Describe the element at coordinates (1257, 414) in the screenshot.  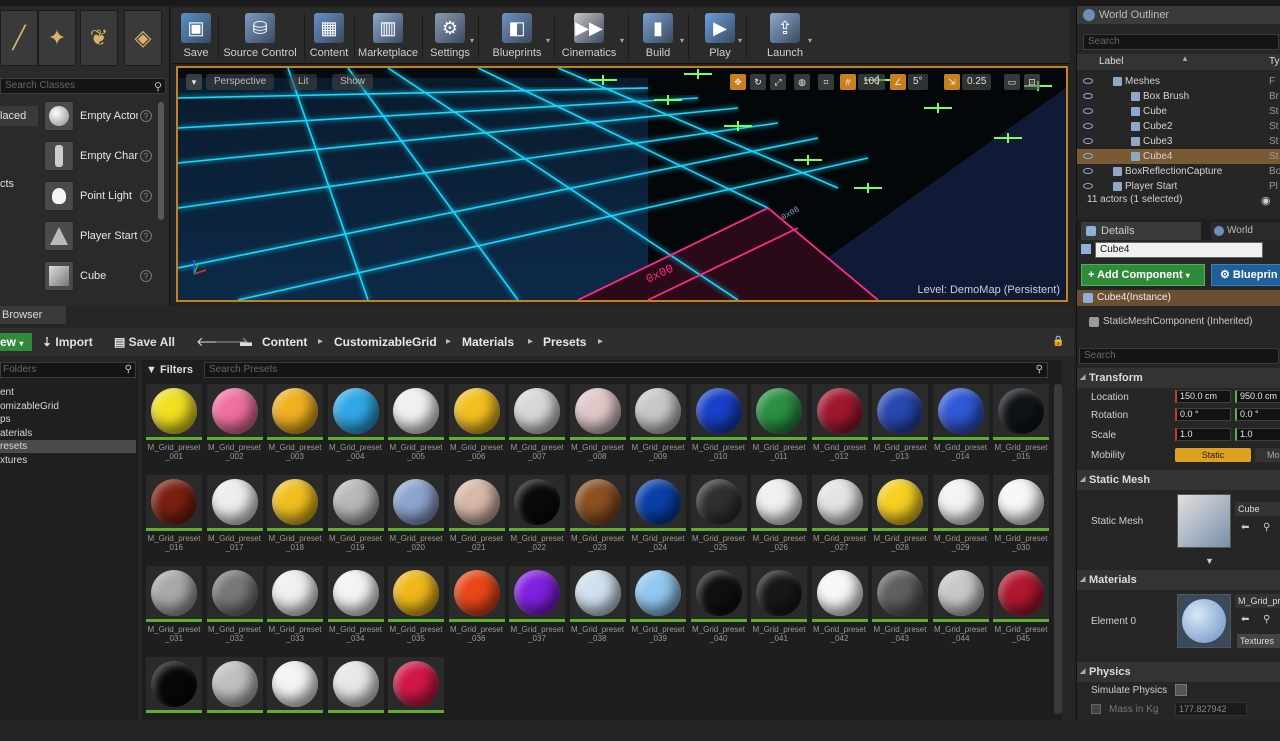
I see `rotation-y-input: 0.0 °` at that location.